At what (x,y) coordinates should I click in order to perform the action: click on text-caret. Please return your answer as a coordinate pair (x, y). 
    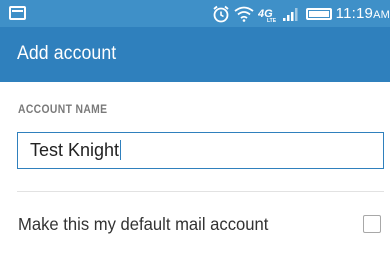
    Looking at the image, I should click on (121, 150).